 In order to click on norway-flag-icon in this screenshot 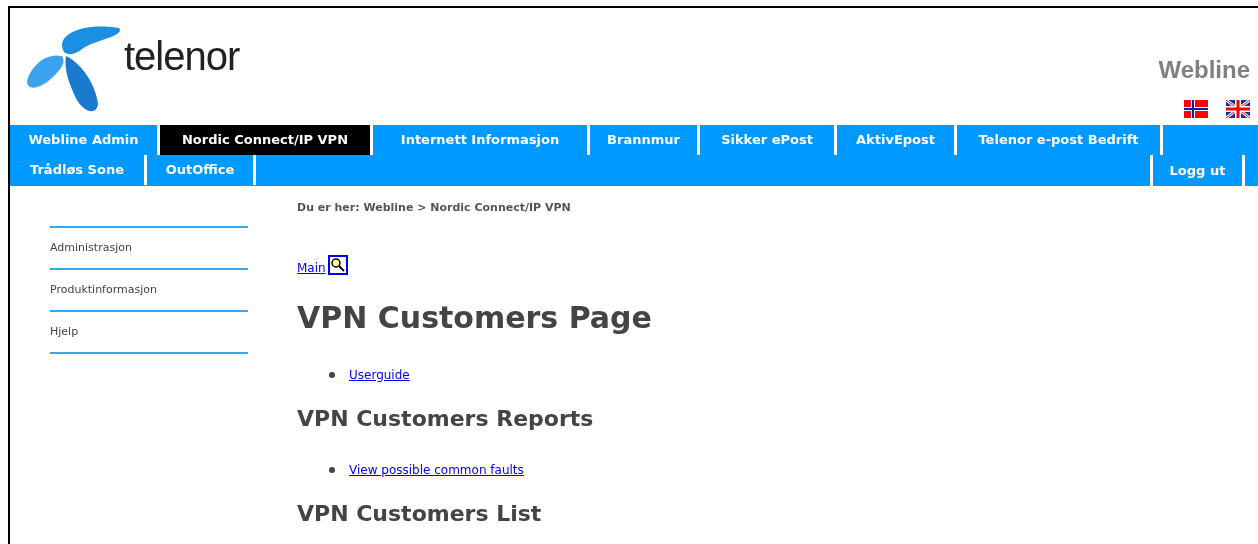, I will do `click(1196, 109)`.